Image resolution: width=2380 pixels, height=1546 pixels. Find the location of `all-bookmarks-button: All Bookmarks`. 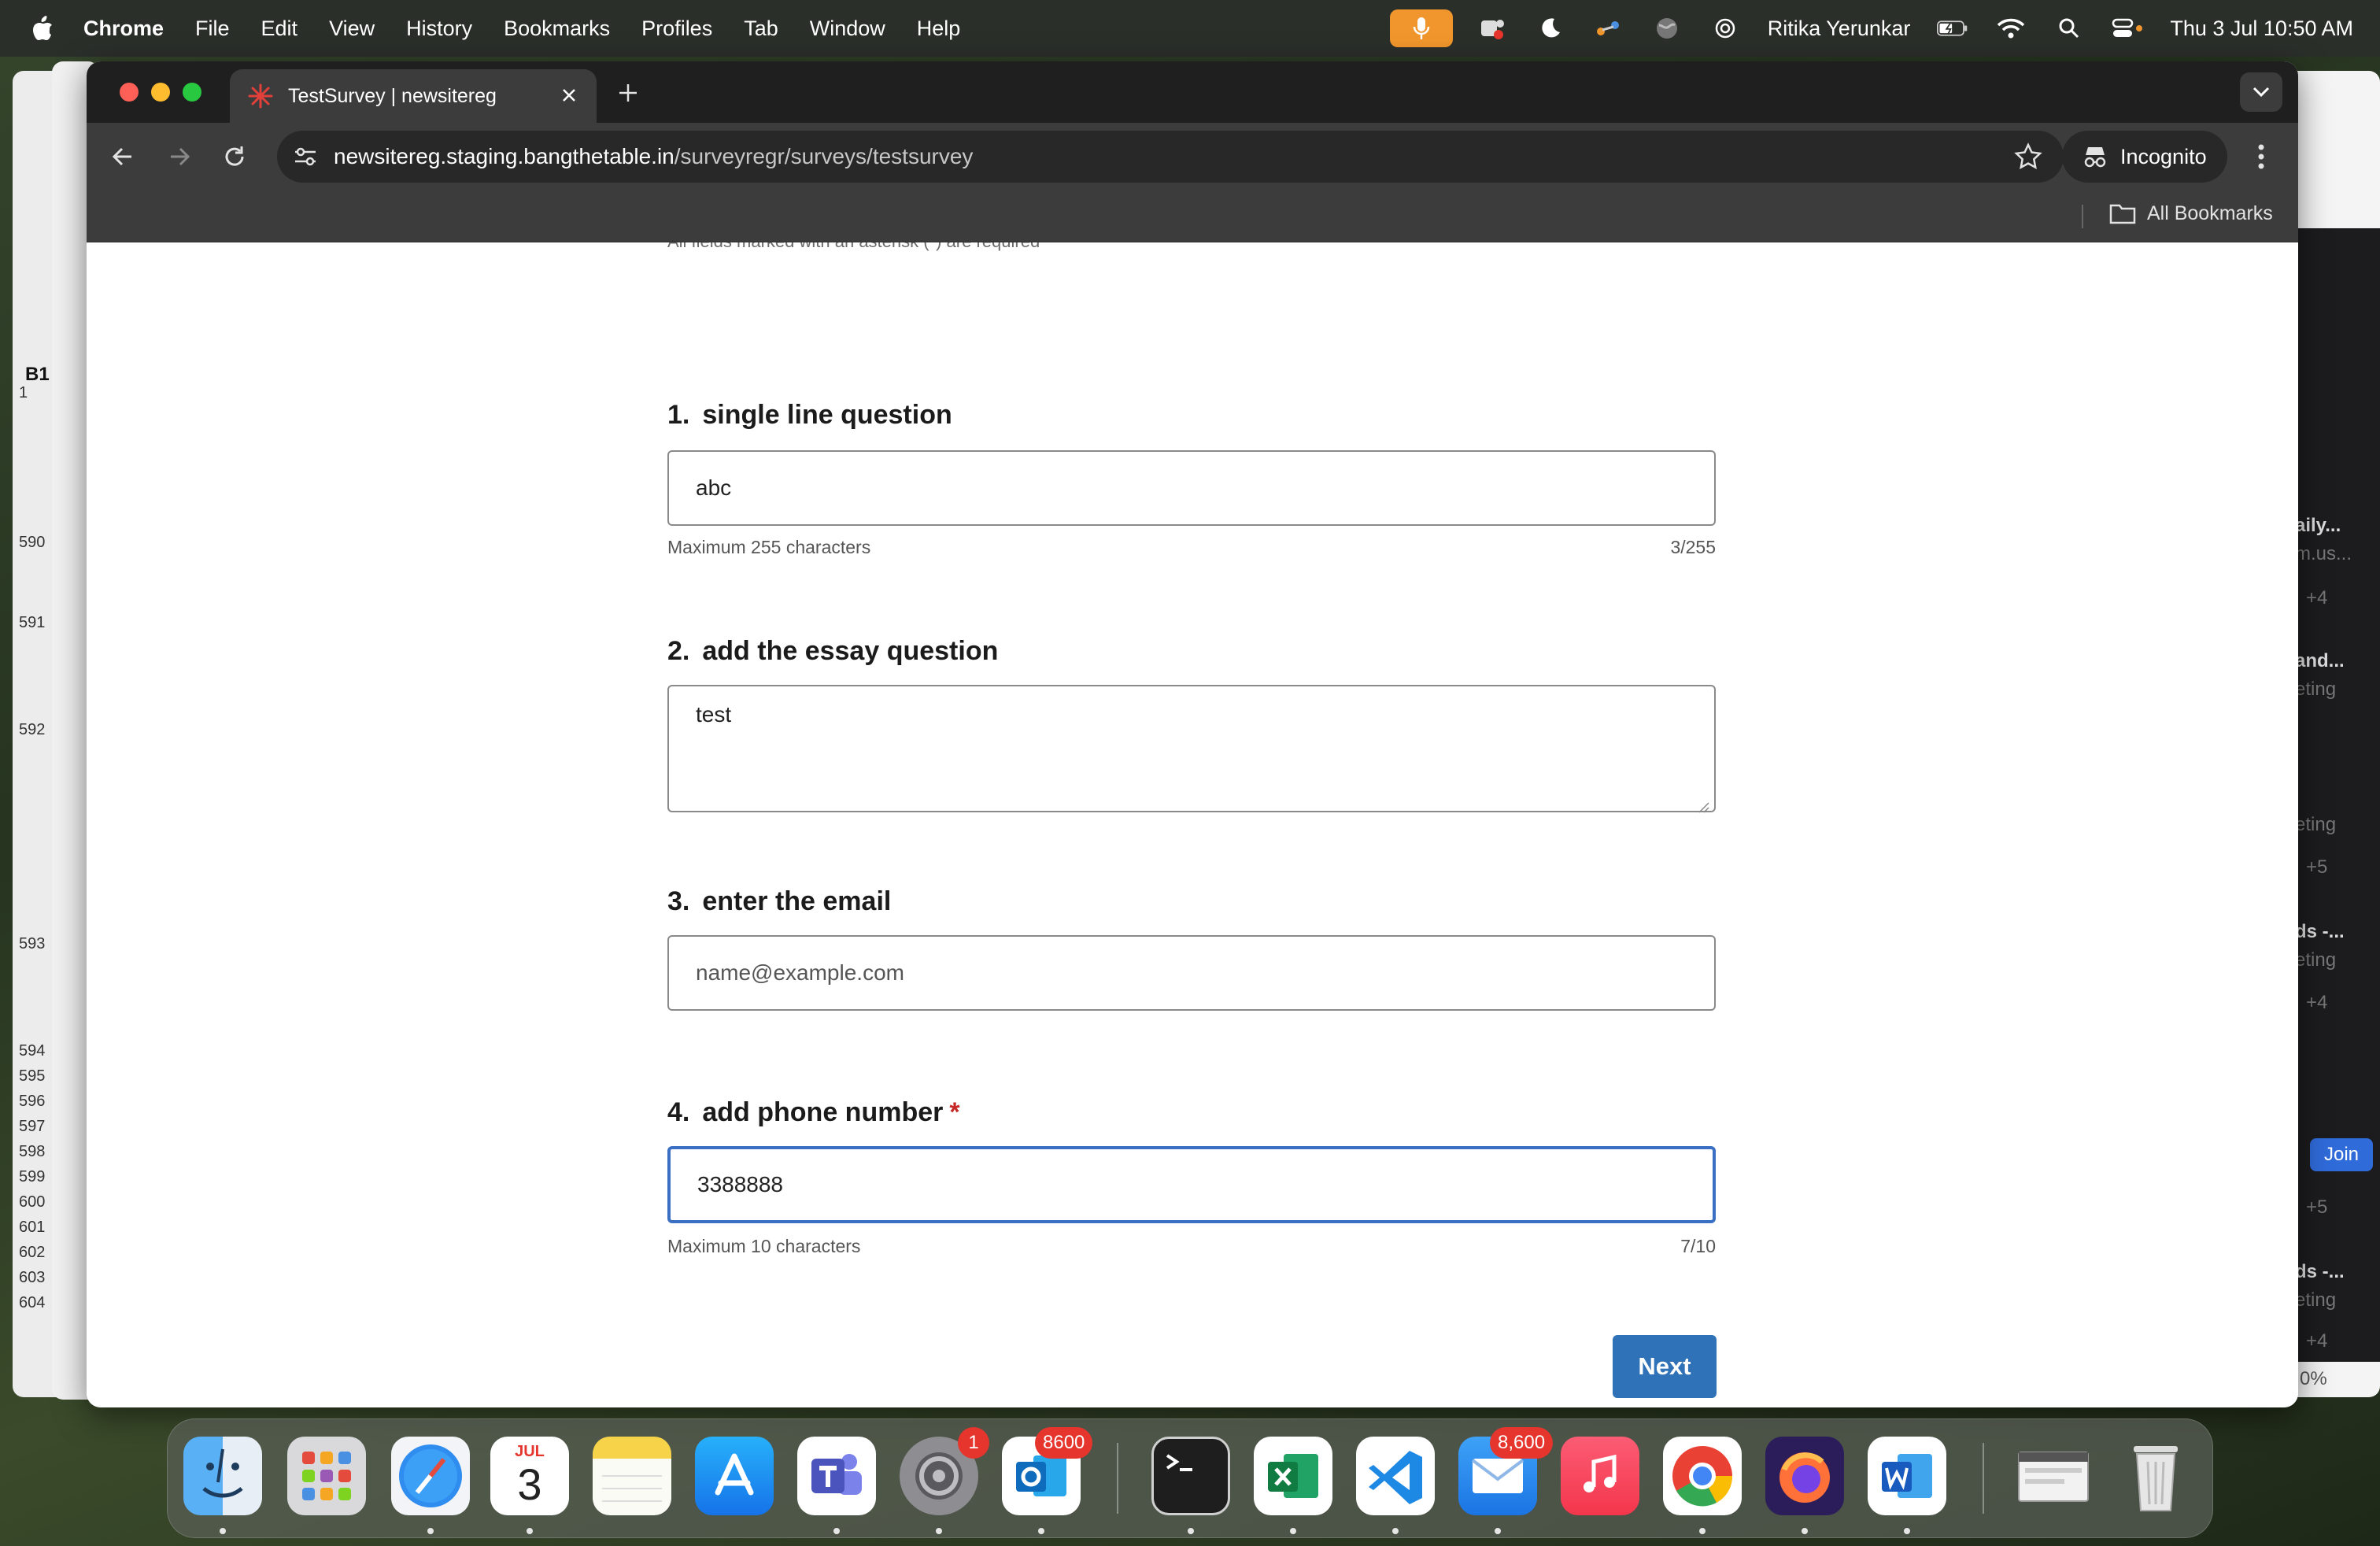

all-bookmarks-button: All Bookmarks is located at coordinates (2191, 213).